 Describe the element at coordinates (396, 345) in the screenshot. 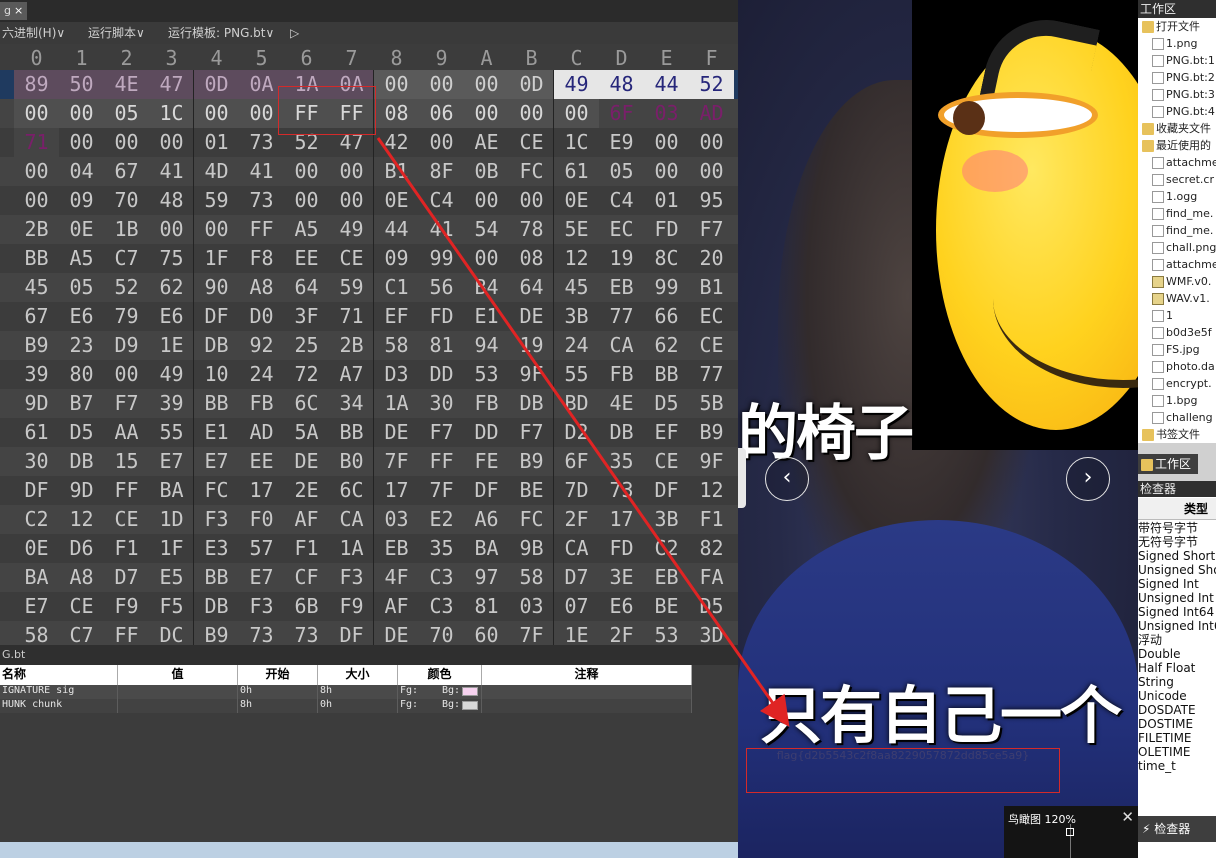

I see `hex-byte: 58` at that location.